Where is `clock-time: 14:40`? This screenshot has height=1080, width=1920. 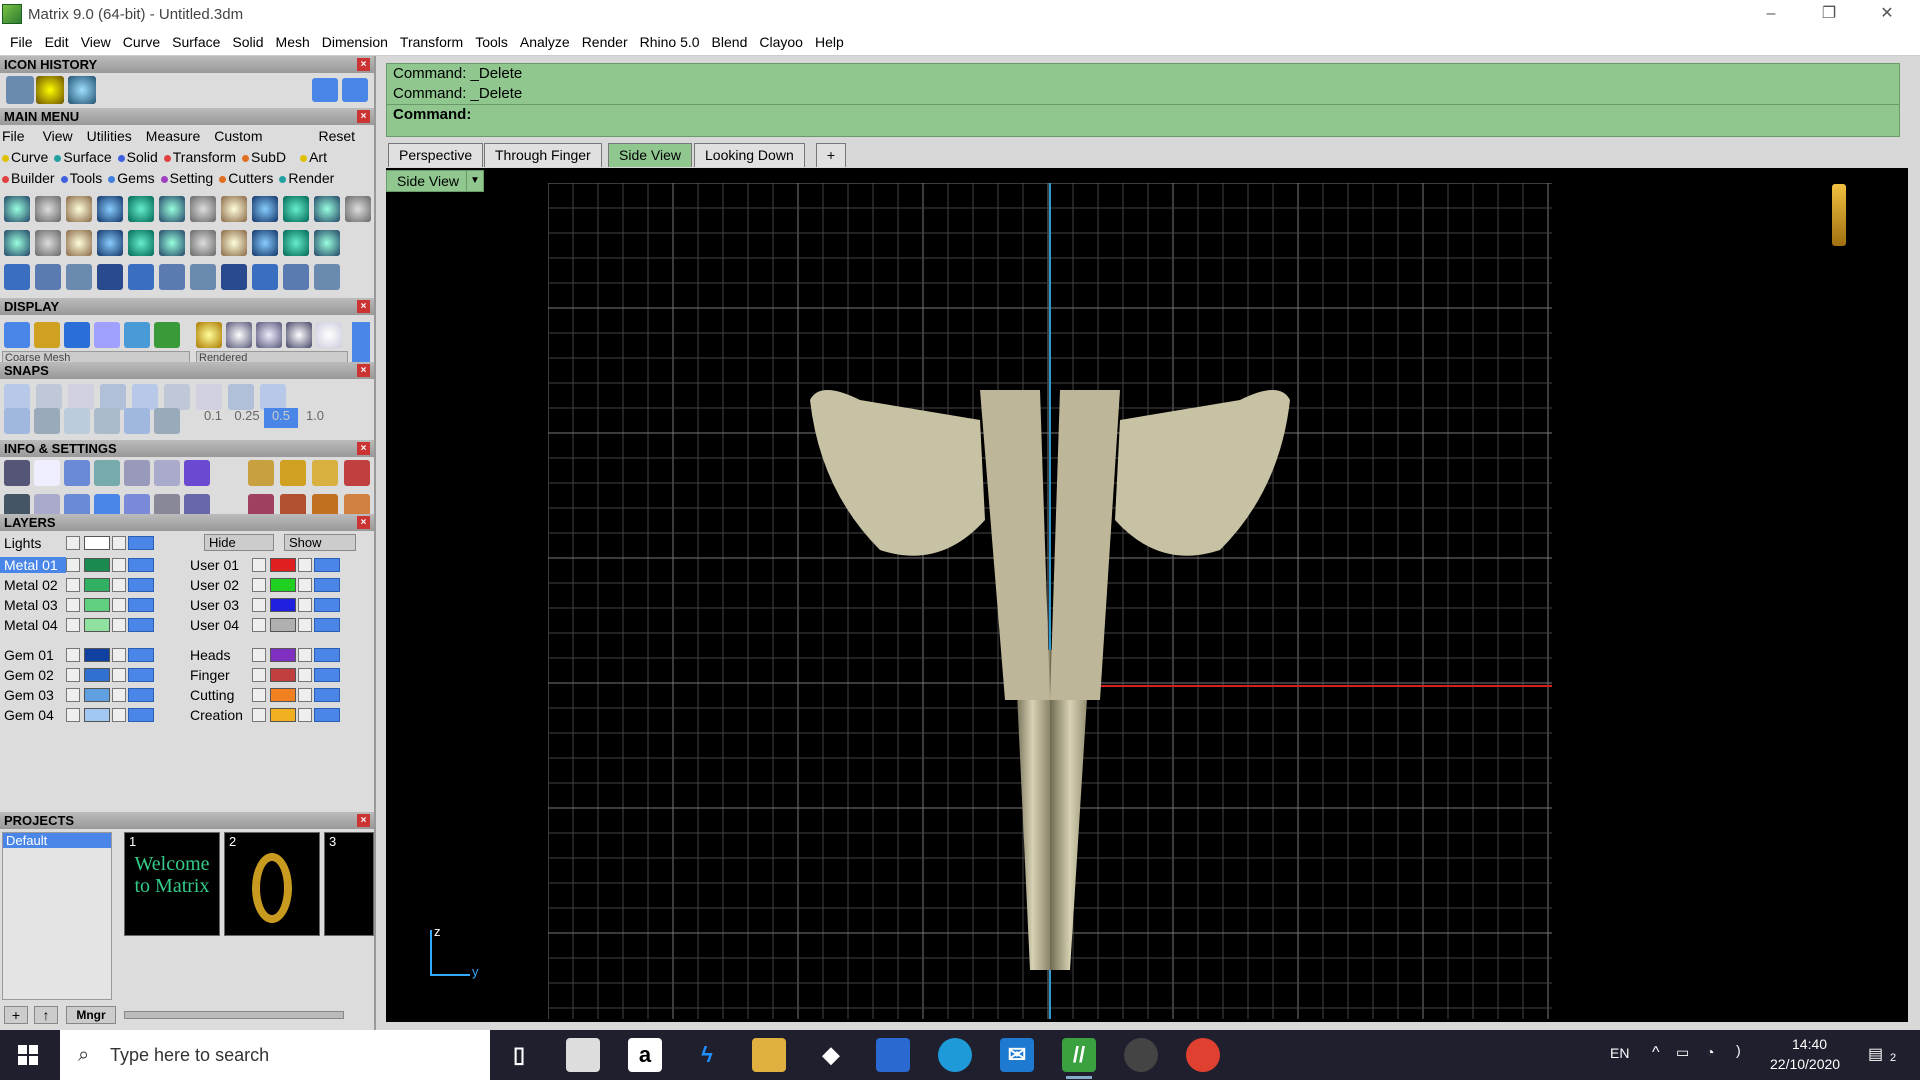
clock-time: 14:40 is located at coordinates (1809, 1044).